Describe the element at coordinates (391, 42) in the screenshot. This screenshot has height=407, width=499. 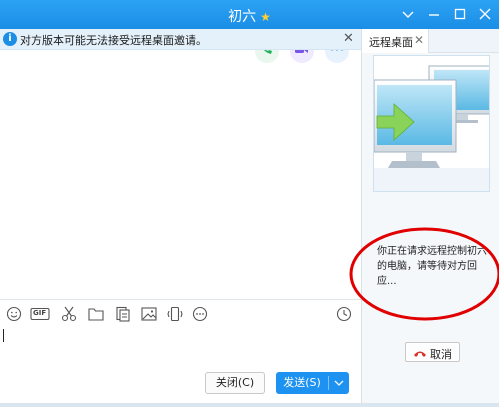
I see `tab-remote-desktop-label: 远程桌面` at that location.